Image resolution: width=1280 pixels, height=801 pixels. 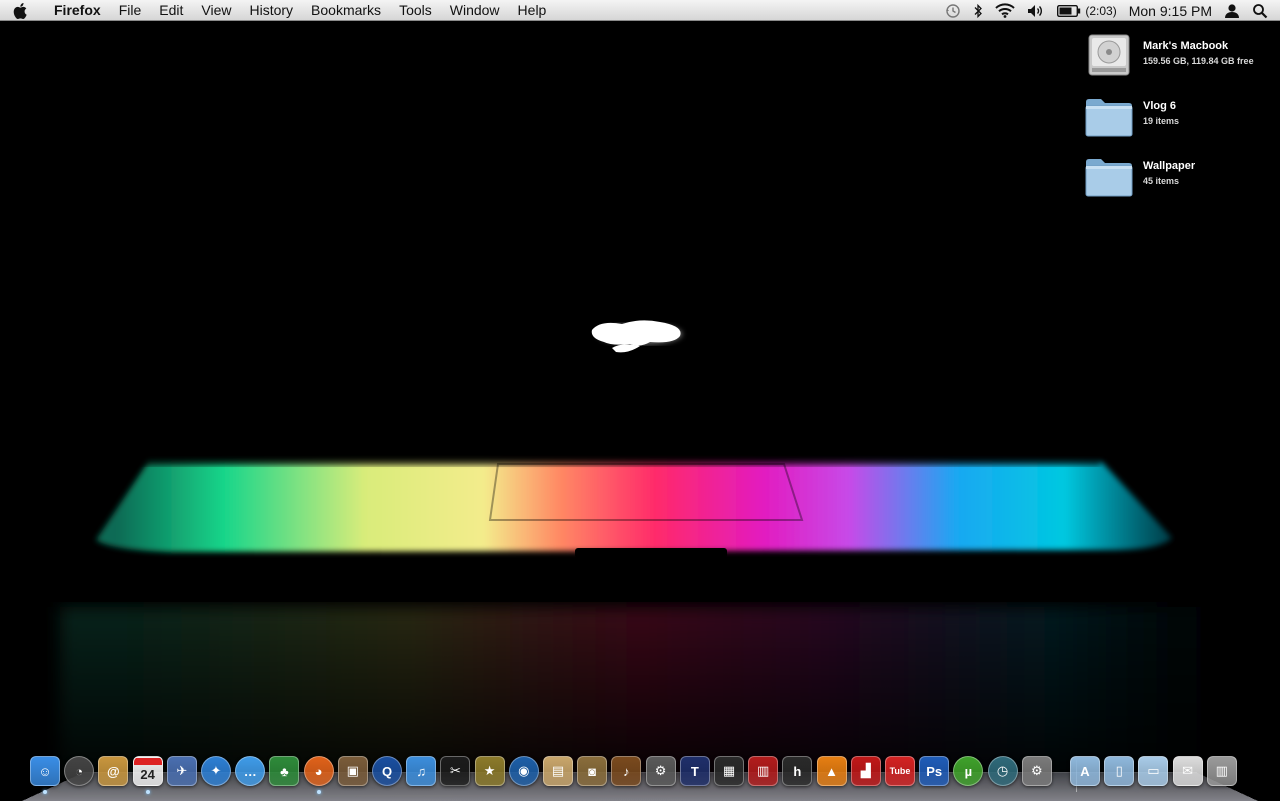 What do you see at coordinates (1169, 166) in the screenshot?
I see `desktop-icon-label: Wallpaper` at bounding box center [1169, 166].